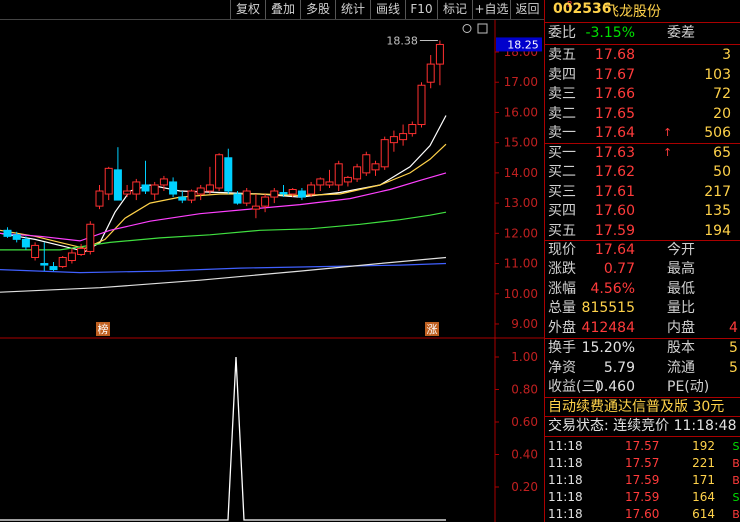  I want to click on sell-level-label: 卖一, so click(562, 133).